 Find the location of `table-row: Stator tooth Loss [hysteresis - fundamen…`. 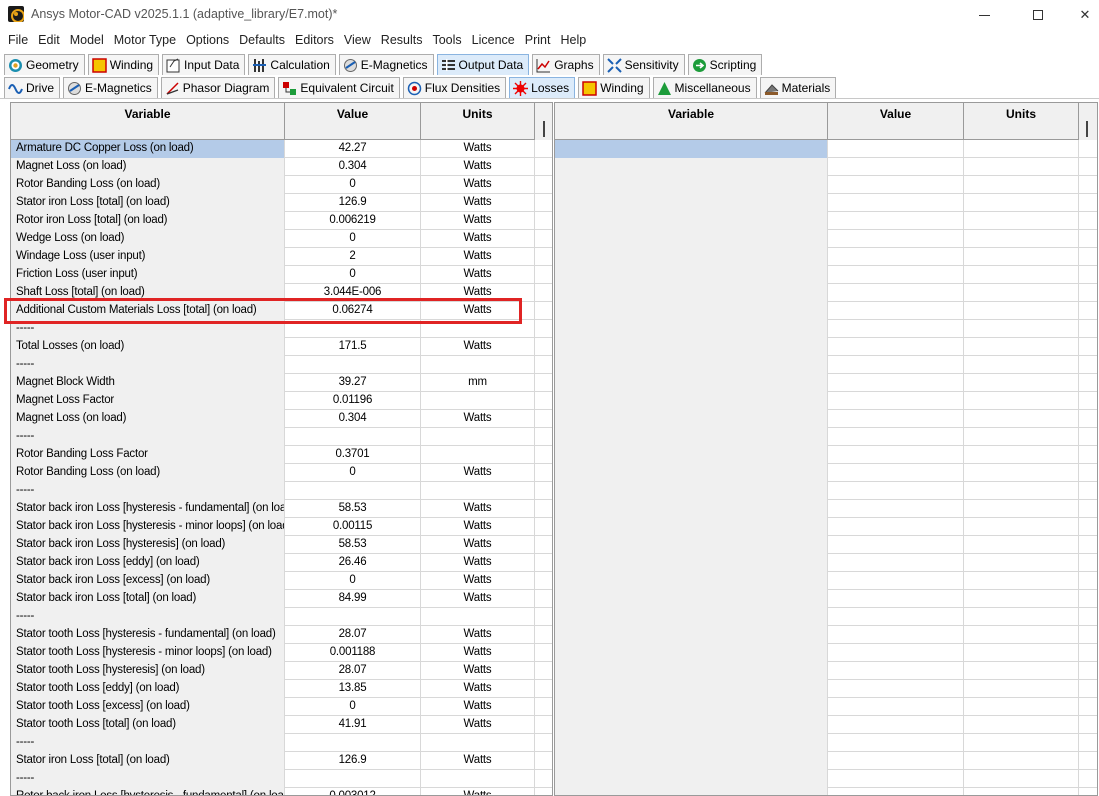

table-row: Stator tooth Loss [hysteresis - fundamen… is located at coordinates (281, 635).